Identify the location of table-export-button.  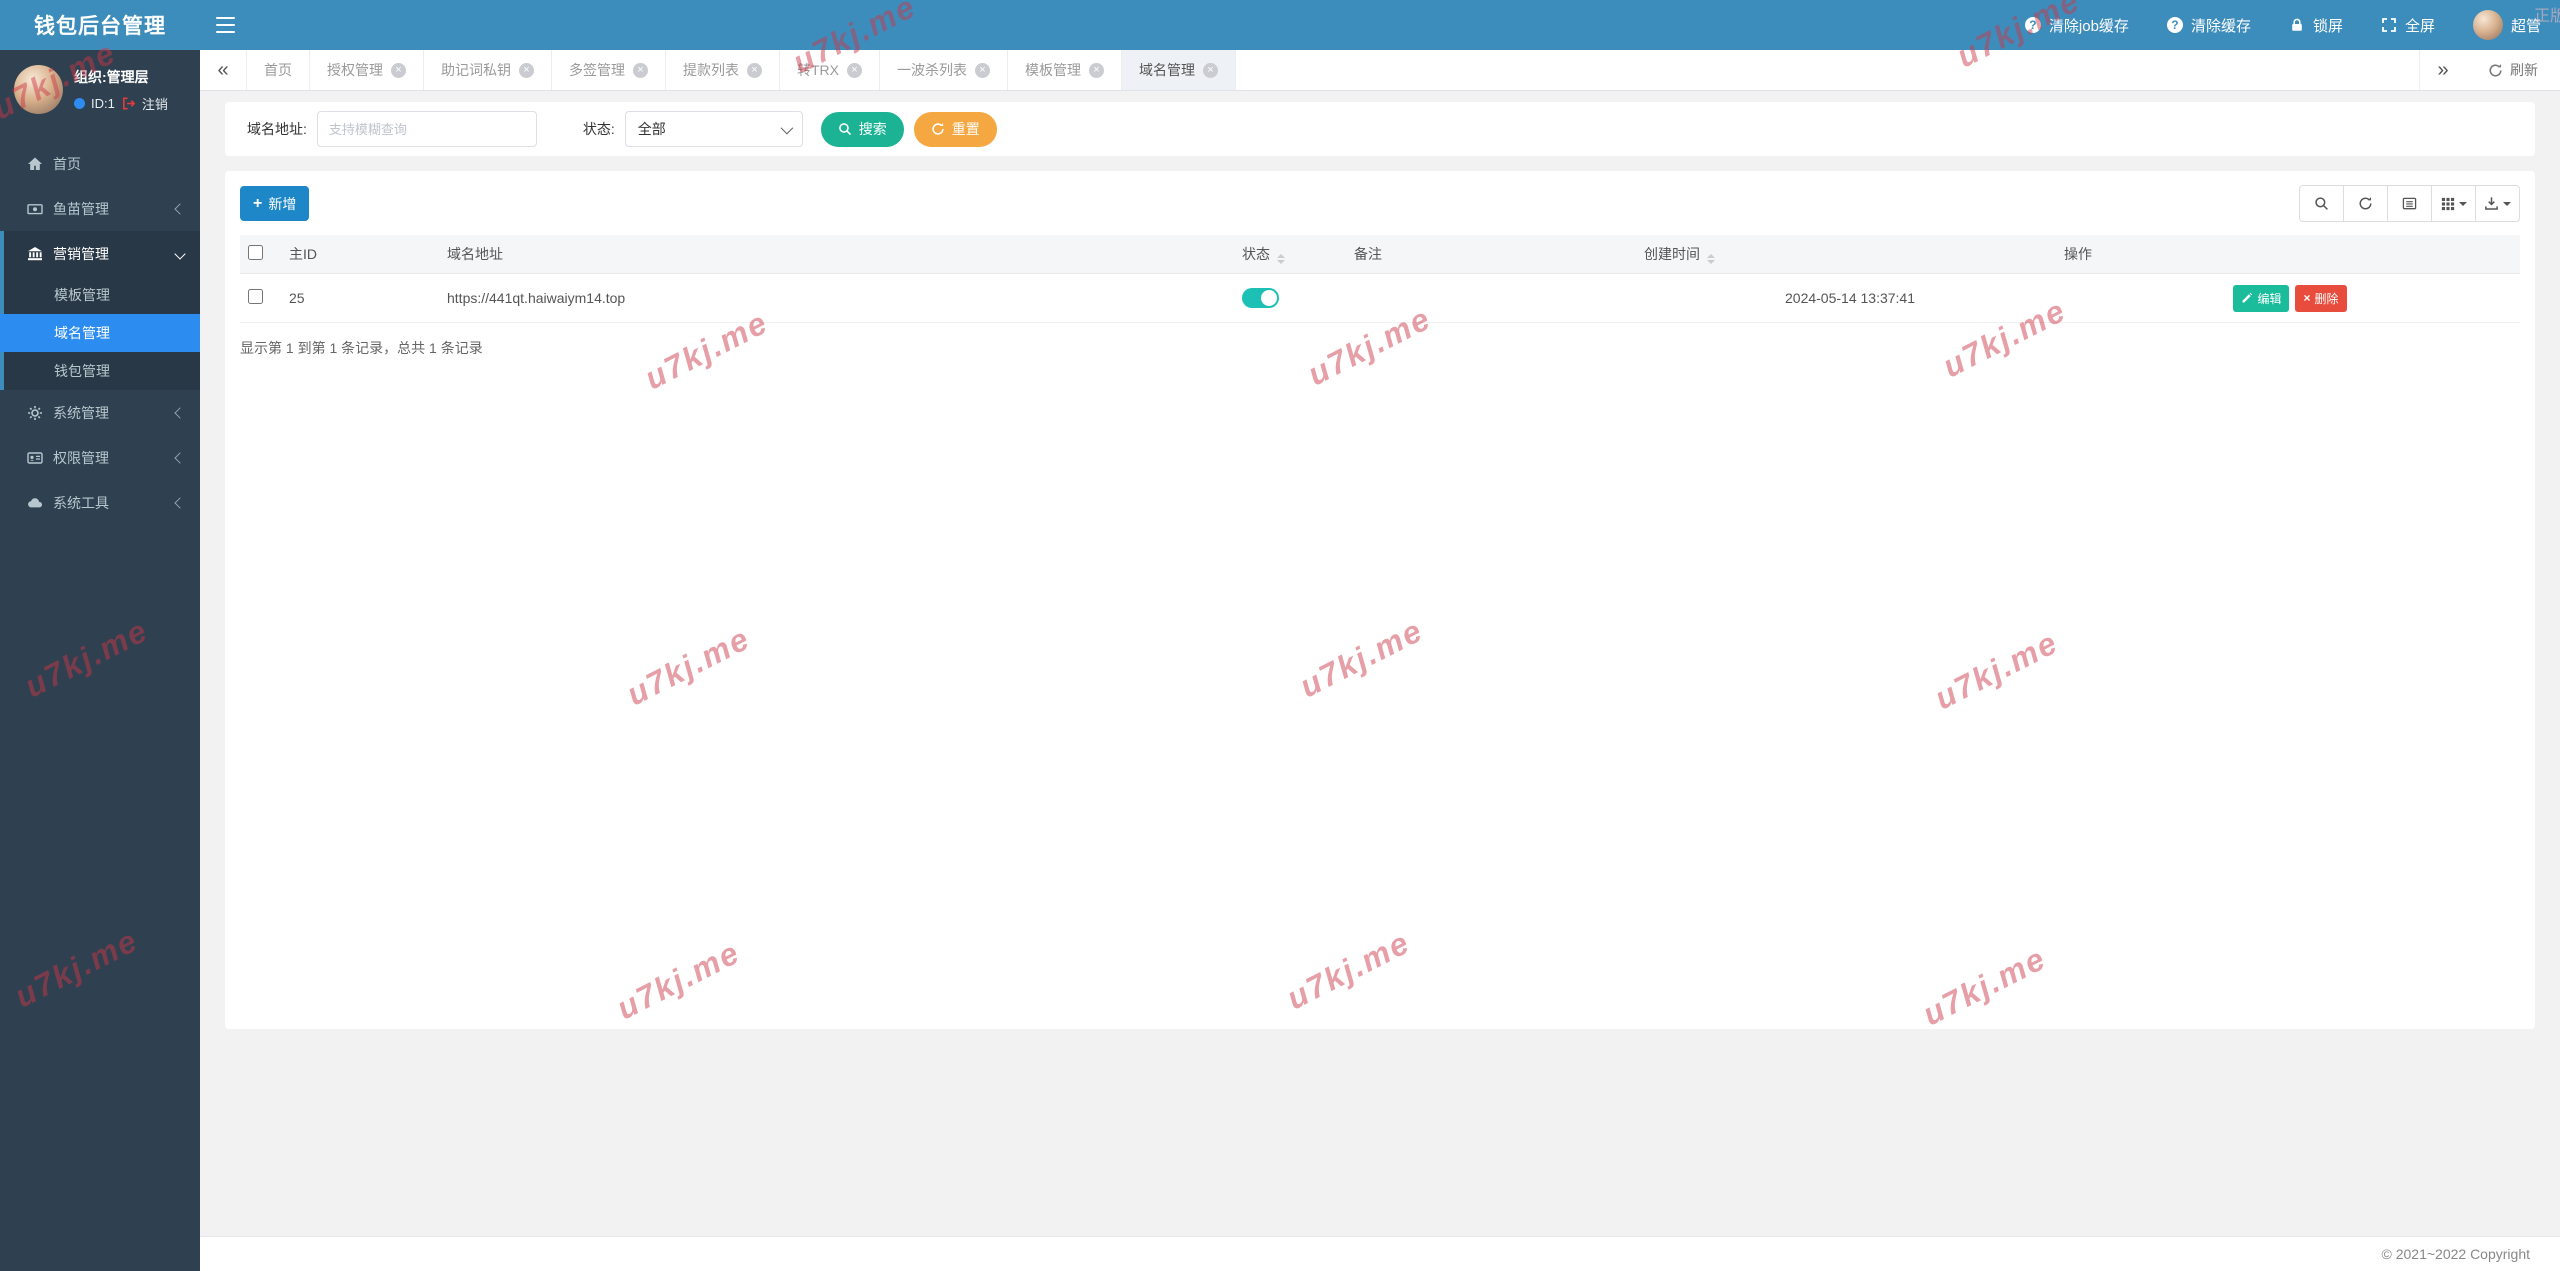
(2497, 203).